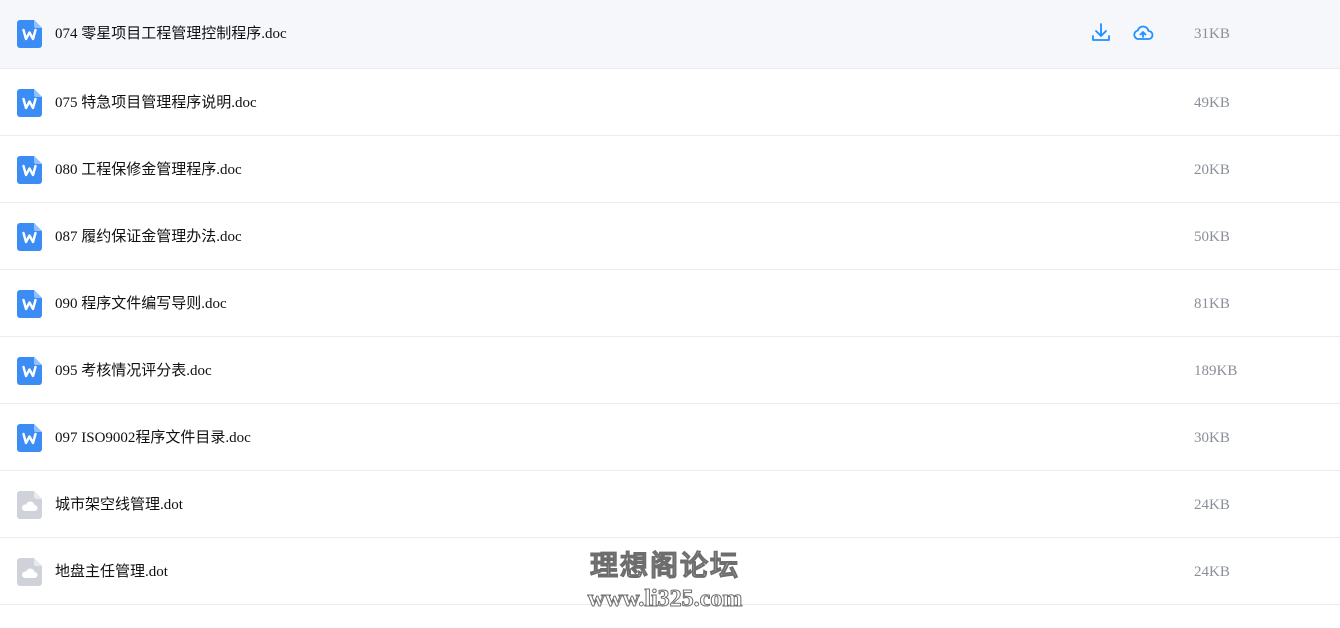  I want to click on file-name: 075 特急项目管理程序说明.doc, so click(156, 103).